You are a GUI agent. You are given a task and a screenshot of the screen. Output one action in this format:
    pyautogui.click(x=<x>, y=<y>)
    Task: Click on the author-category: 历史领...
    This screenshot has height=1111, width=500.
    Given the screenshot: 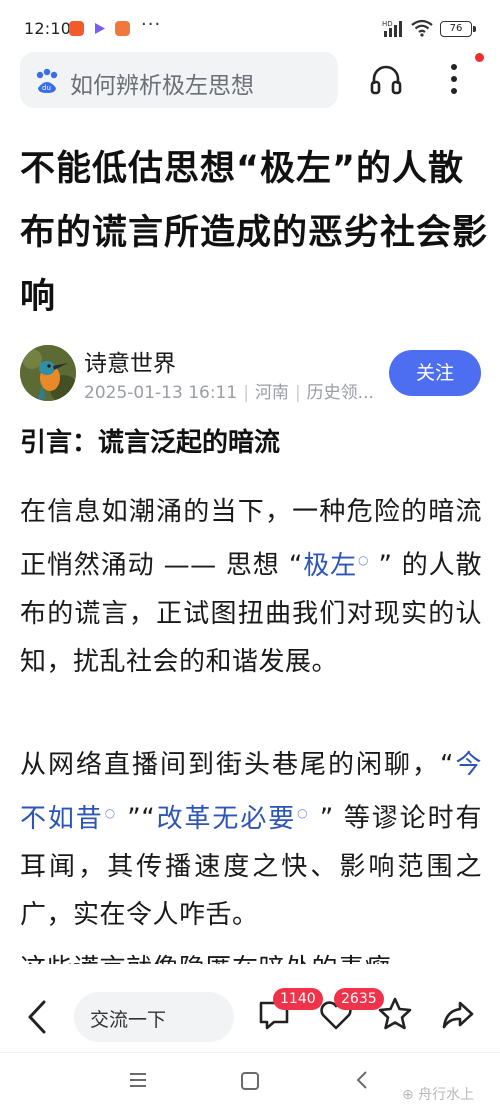 What is the action you would take?
    pyautogui.click(x=340, y=393)
    